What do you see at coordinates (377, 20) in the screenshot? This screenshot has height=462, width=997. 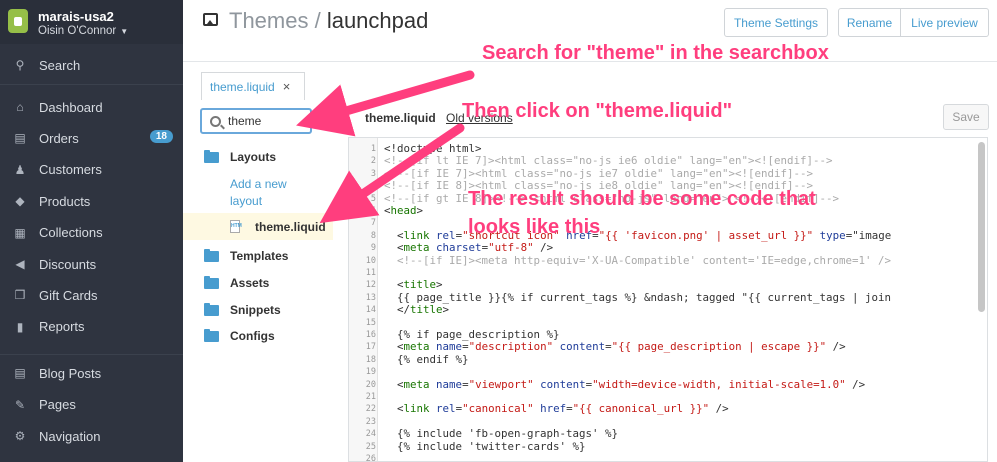 I see `breadcrumb-current: launchpad` at bounding box center [377, 20].